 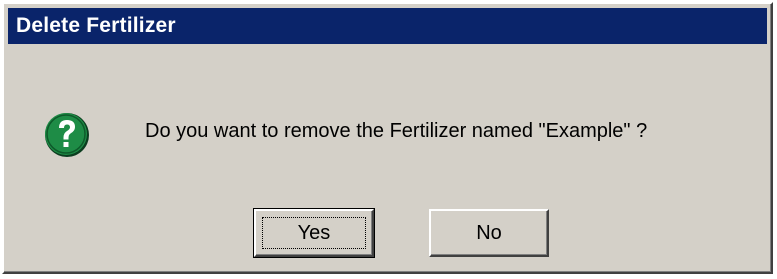 What do you see at coordinates (96, 25) in the screenshot?
I see `dialog-title: Delete Fertilizer` at bounding box center [96, 25].